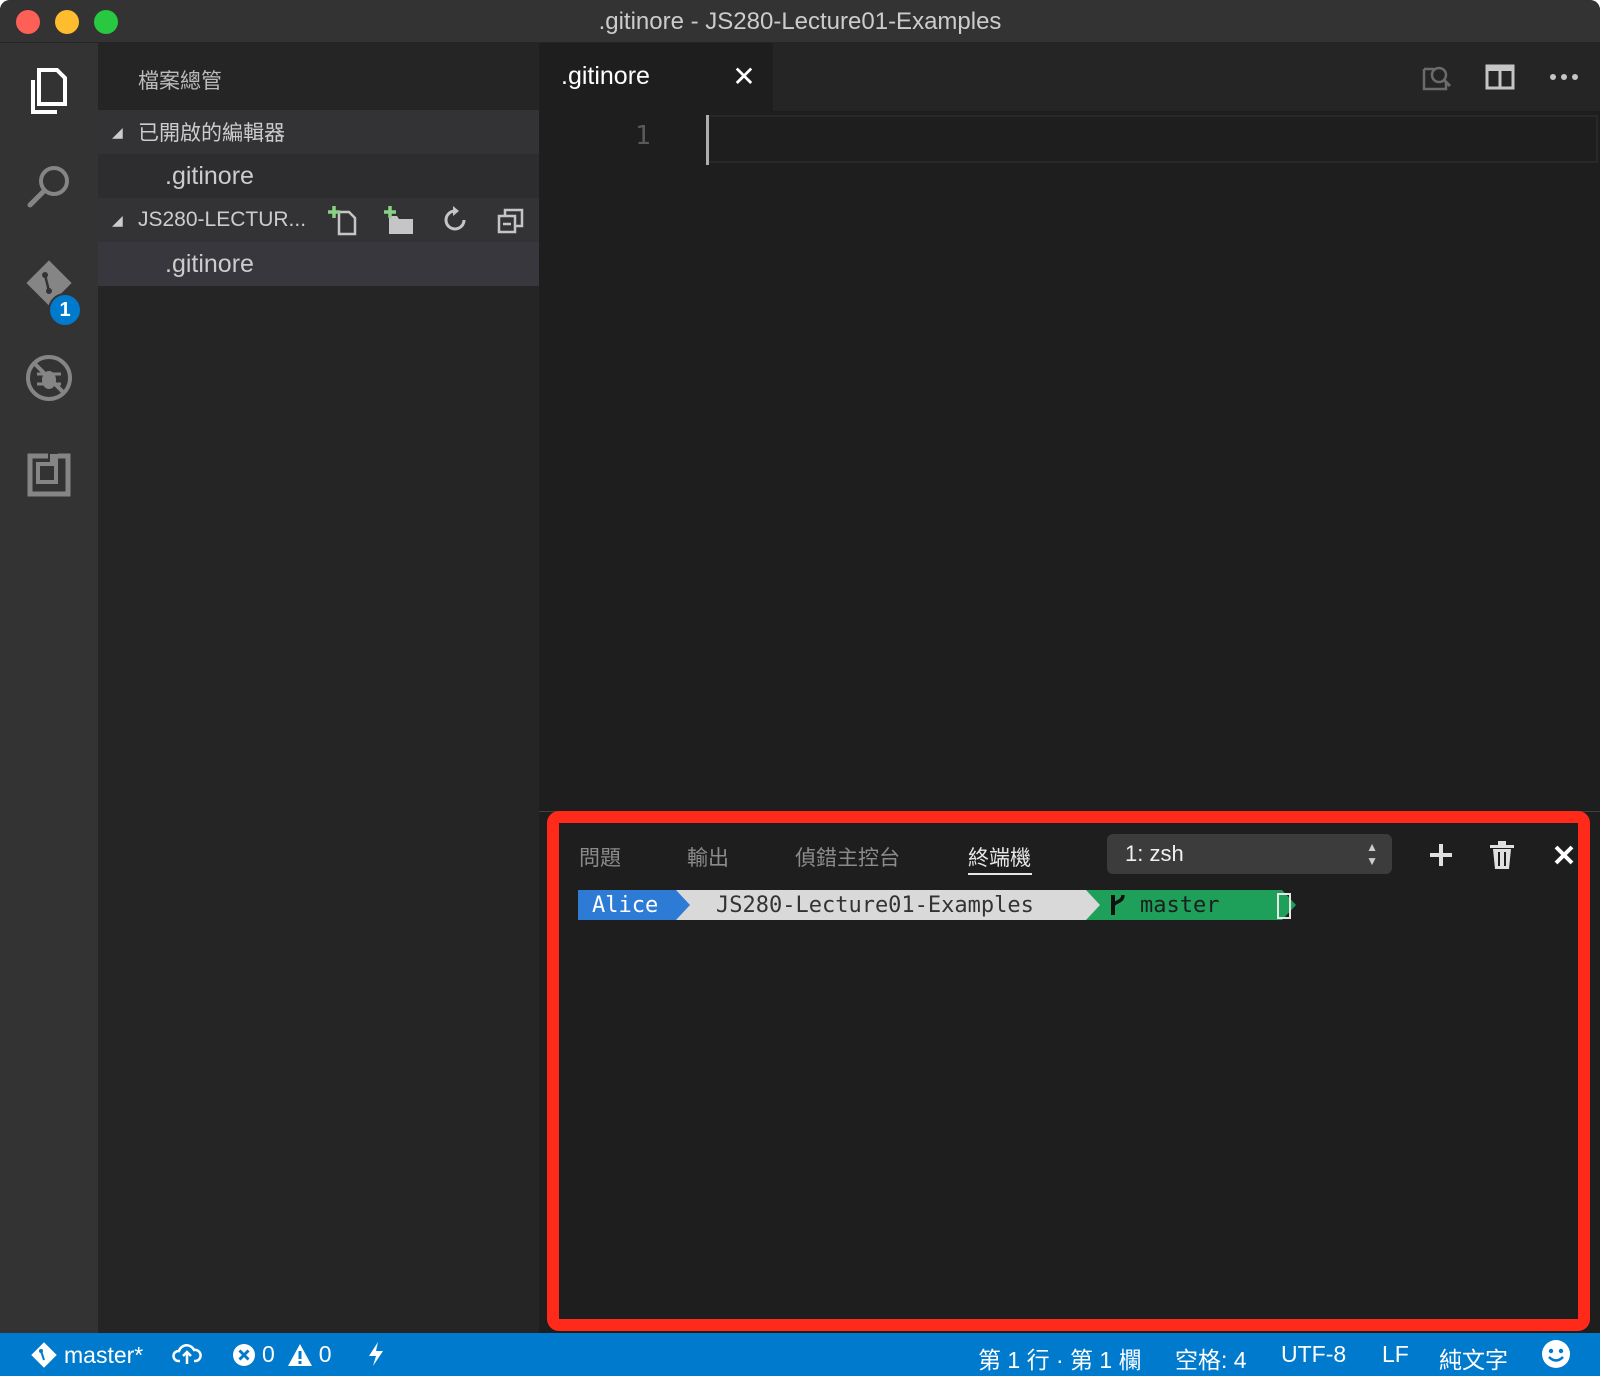  What do you see at coordinates (318, 132) in the screenshot?
I see `open-editors-section: ◢ 已開啟的編輯器` at bounding box center [318, 132].